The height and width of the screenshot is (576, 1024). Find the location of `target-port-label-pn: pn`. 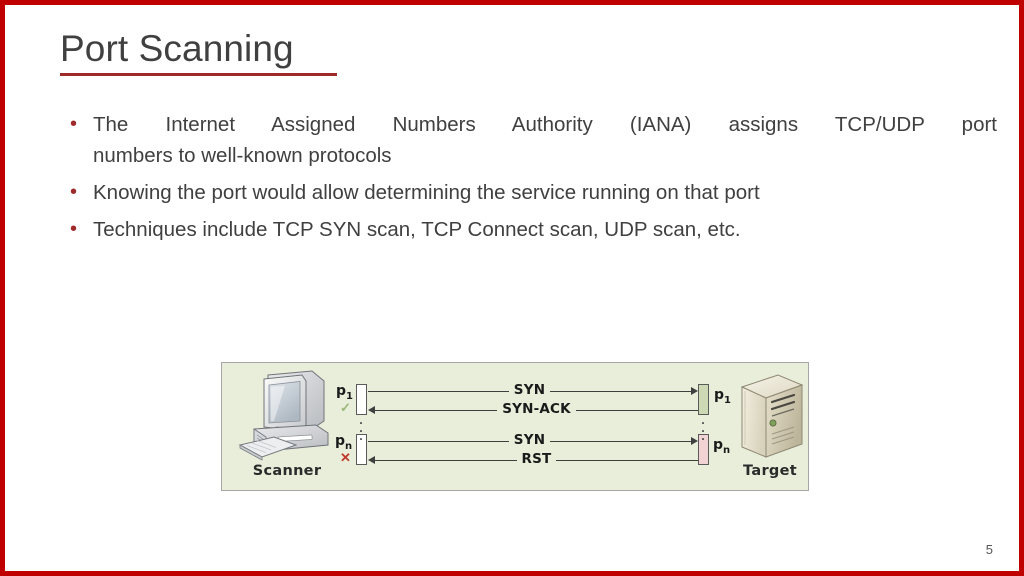

target-port-label-pn: pn is located at coordinates (722, 446).